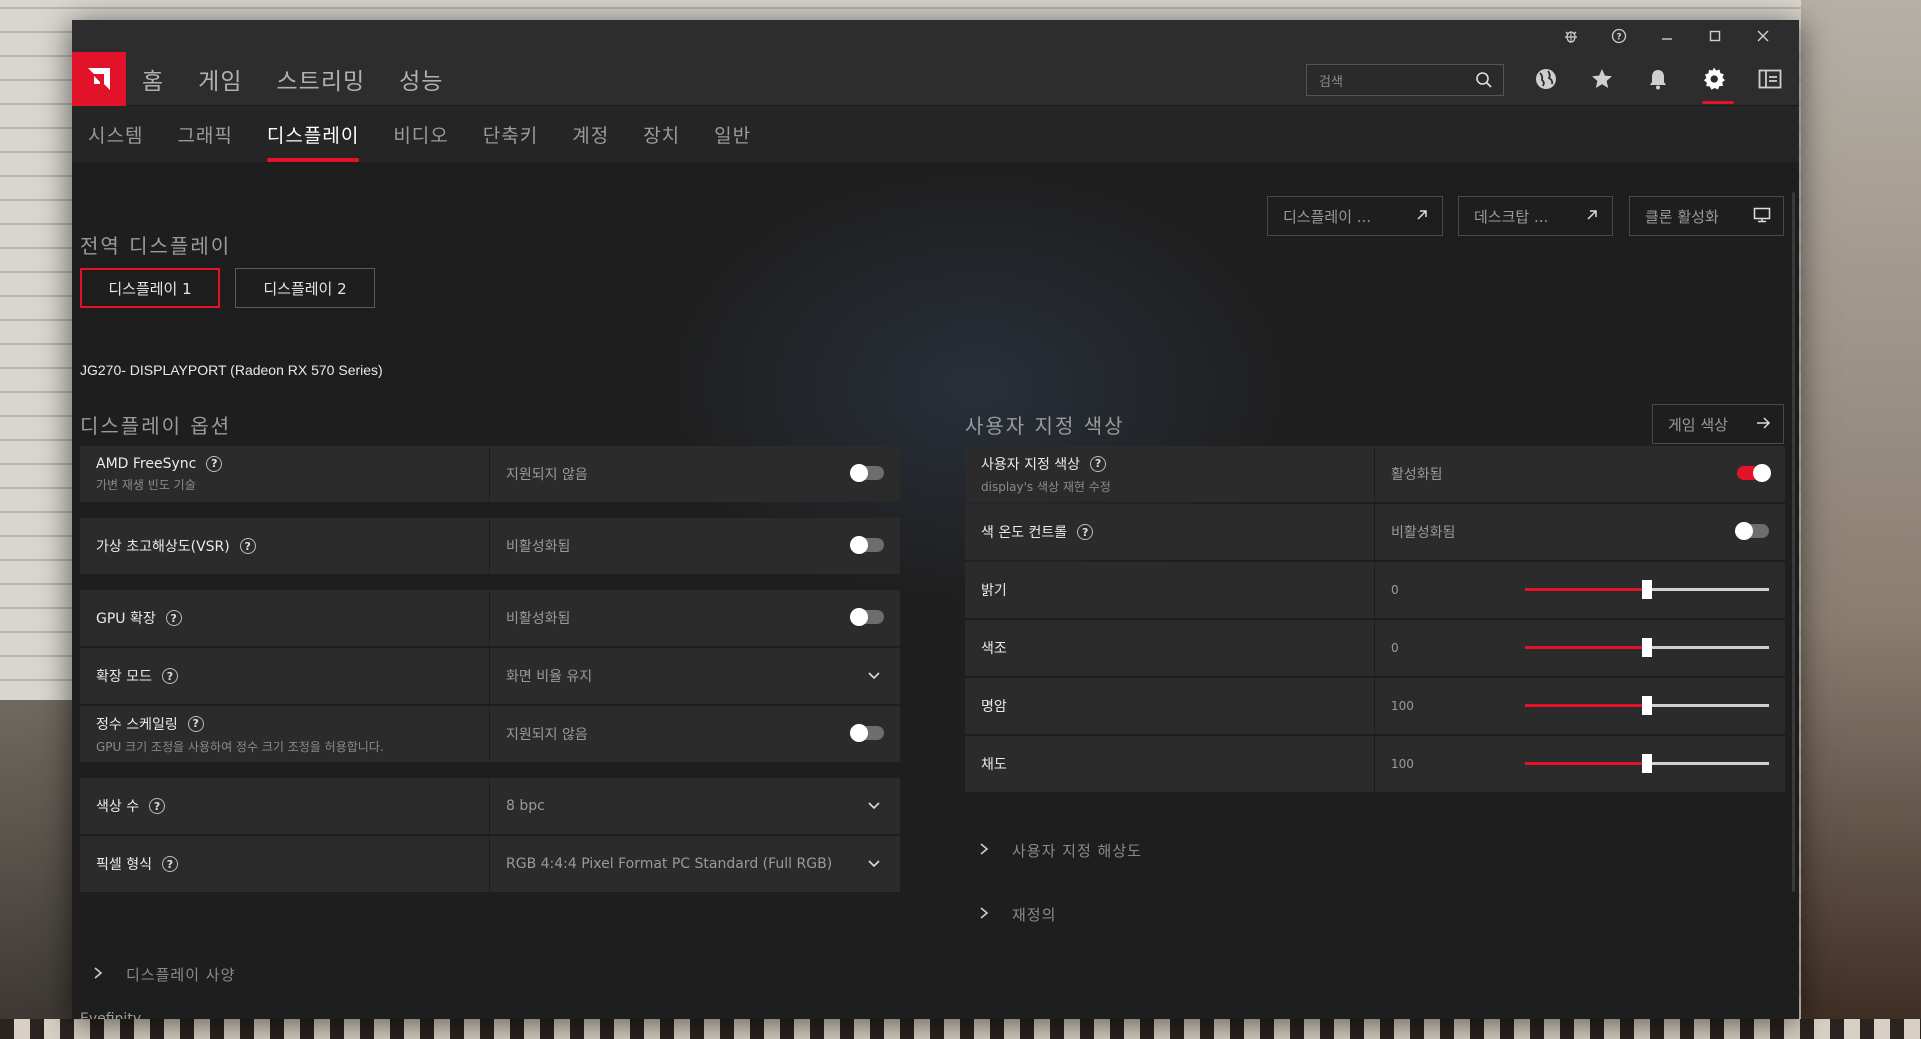 The height and width of the screenshot is (1039, 1921). What do you see at coordinates (421, 79) in the screenshot?
I see `tab-performance: 성능` at bounding box center [421, 79].